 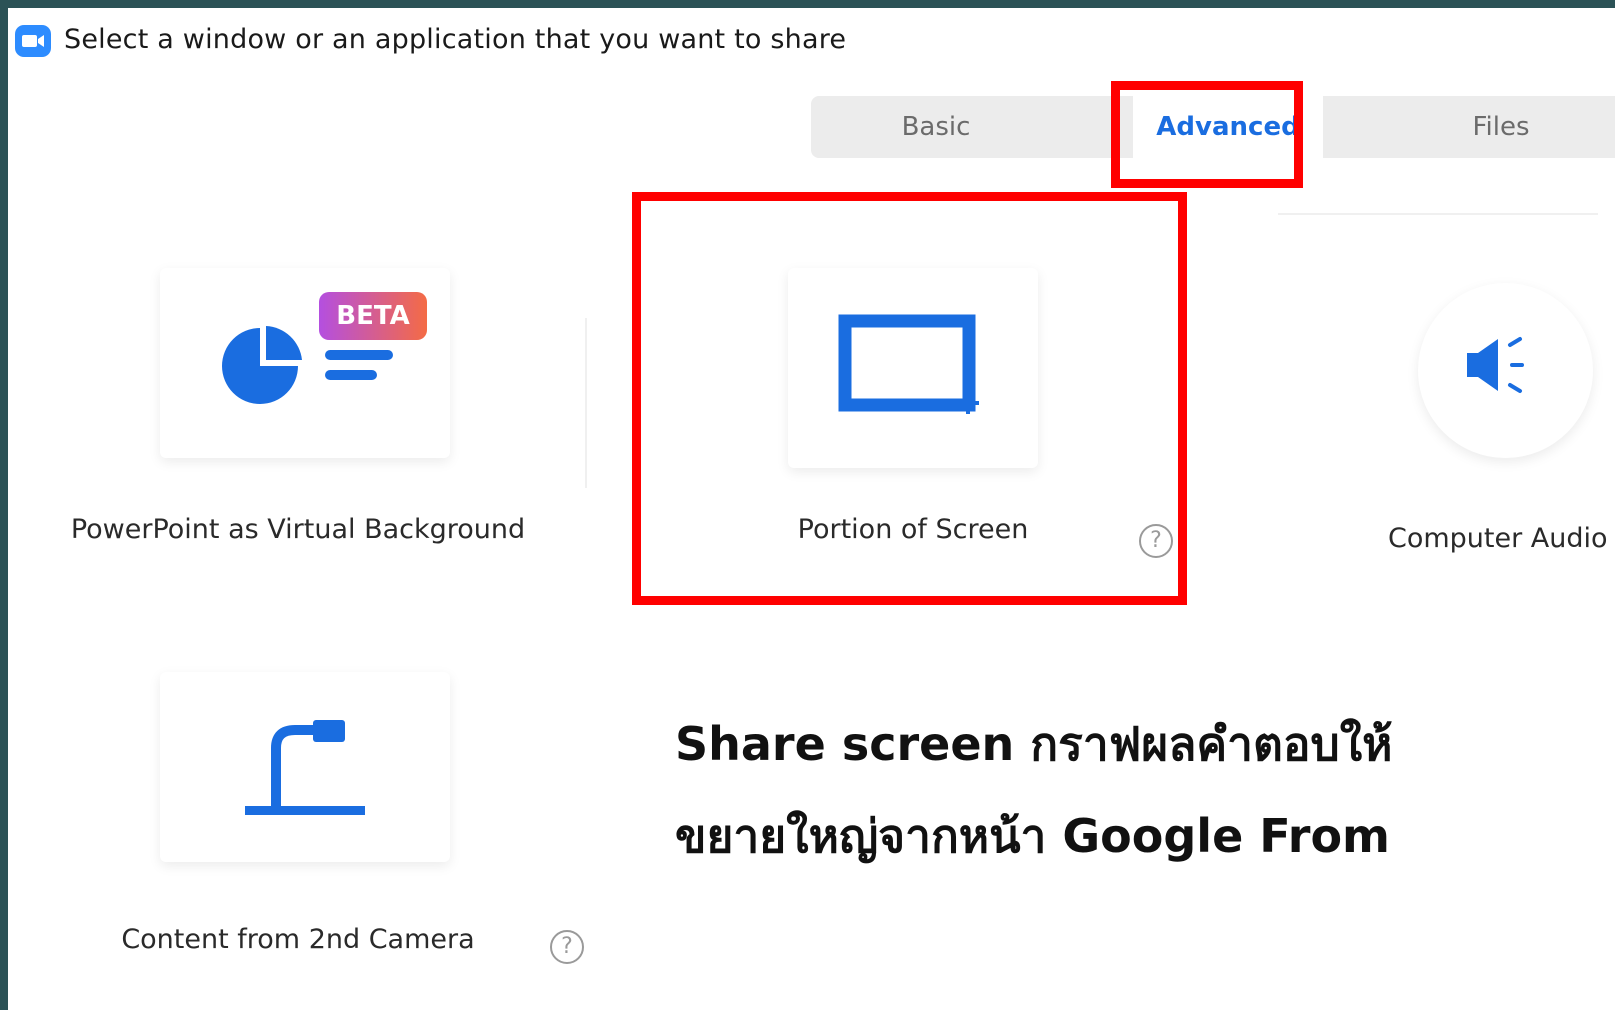 I want to click on option-powerpoint-virtual-background: PowerPoint as Virtual Background, so click(x=298, y=388).